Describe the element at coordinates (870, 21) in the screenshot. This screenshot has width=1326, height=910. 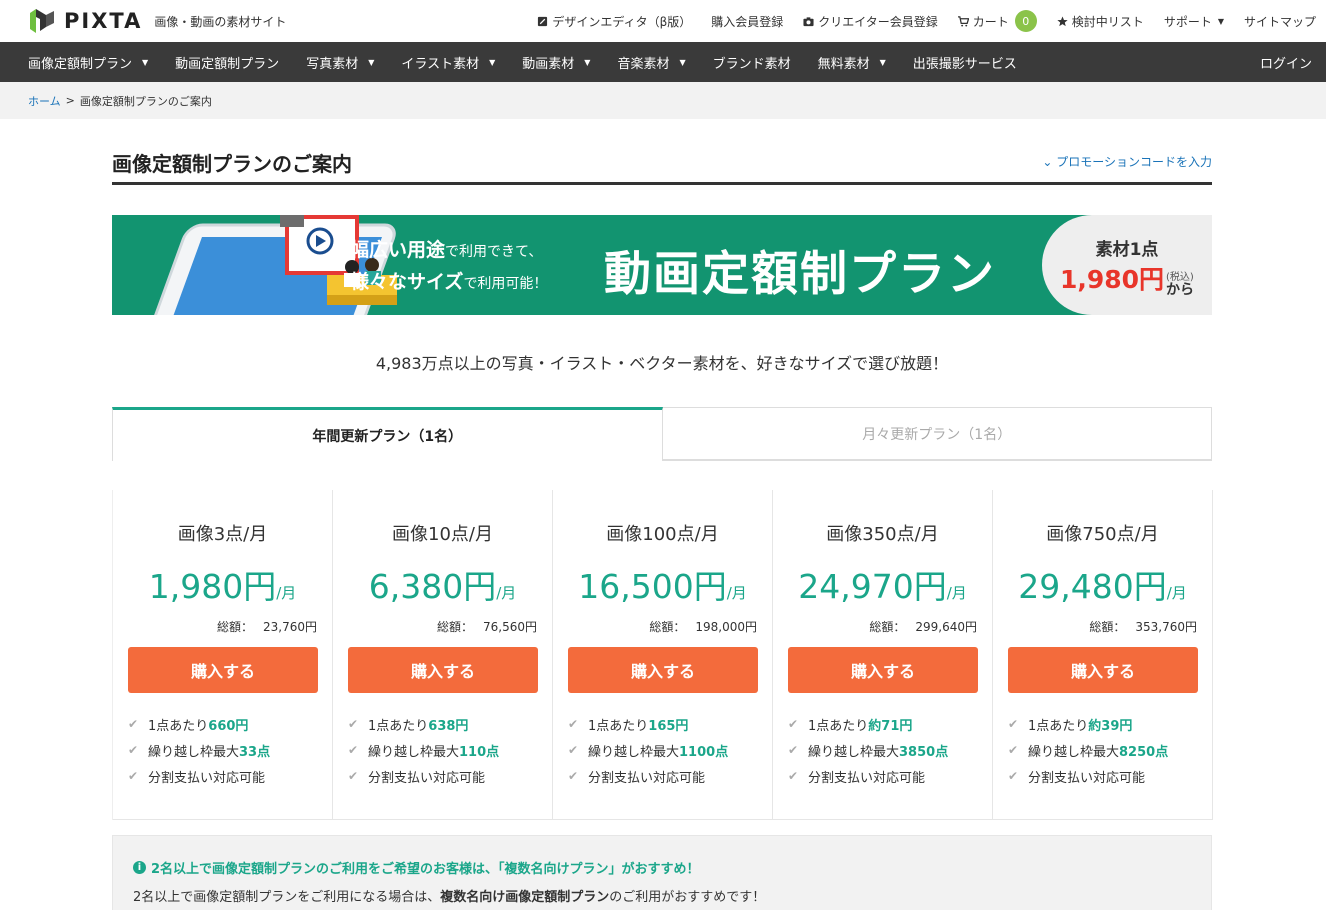
I see `top-link-creator-register: クリエイター会員登録` at that location.